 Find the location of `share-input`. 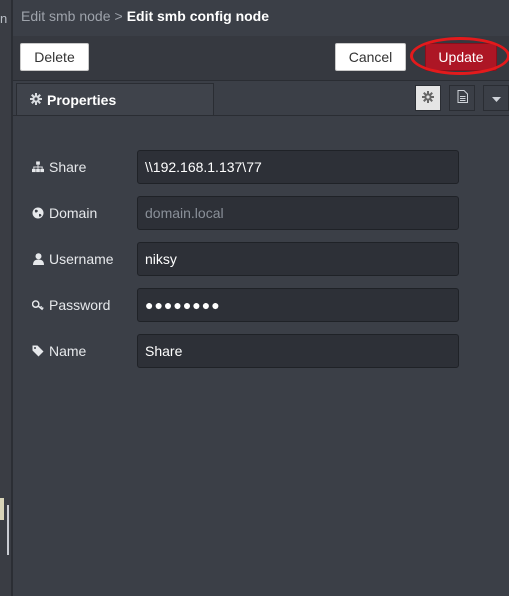

share-input is located at coordinates (298, 167).